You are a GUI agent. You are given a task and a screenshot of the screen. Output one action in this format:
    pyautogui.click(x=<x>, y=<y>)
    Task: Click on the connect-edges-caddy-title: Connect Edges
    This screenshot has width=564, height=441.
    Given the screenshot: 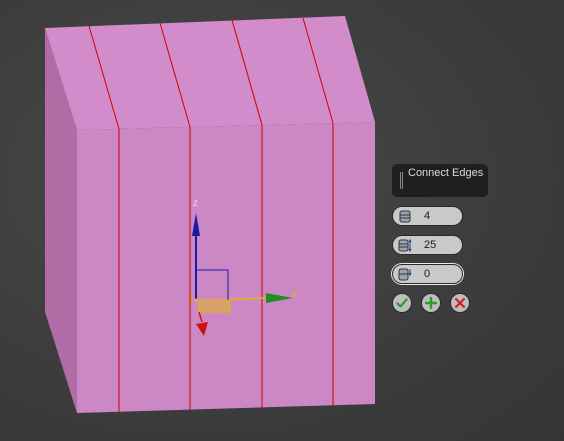 What is the action you would take?
    pyautogui.click(x=440, y=180)
    